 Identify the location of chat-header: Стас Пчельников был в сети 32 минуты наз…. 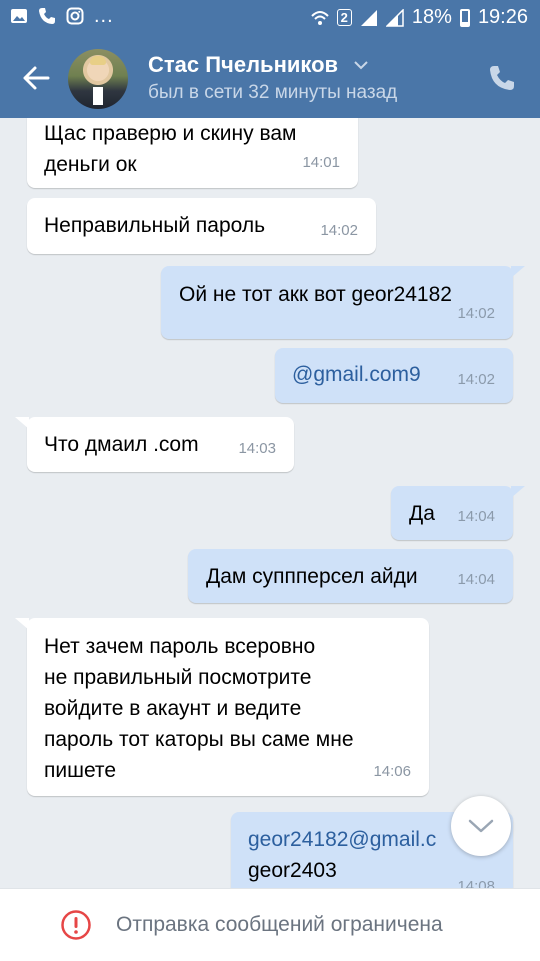
(270, 78).